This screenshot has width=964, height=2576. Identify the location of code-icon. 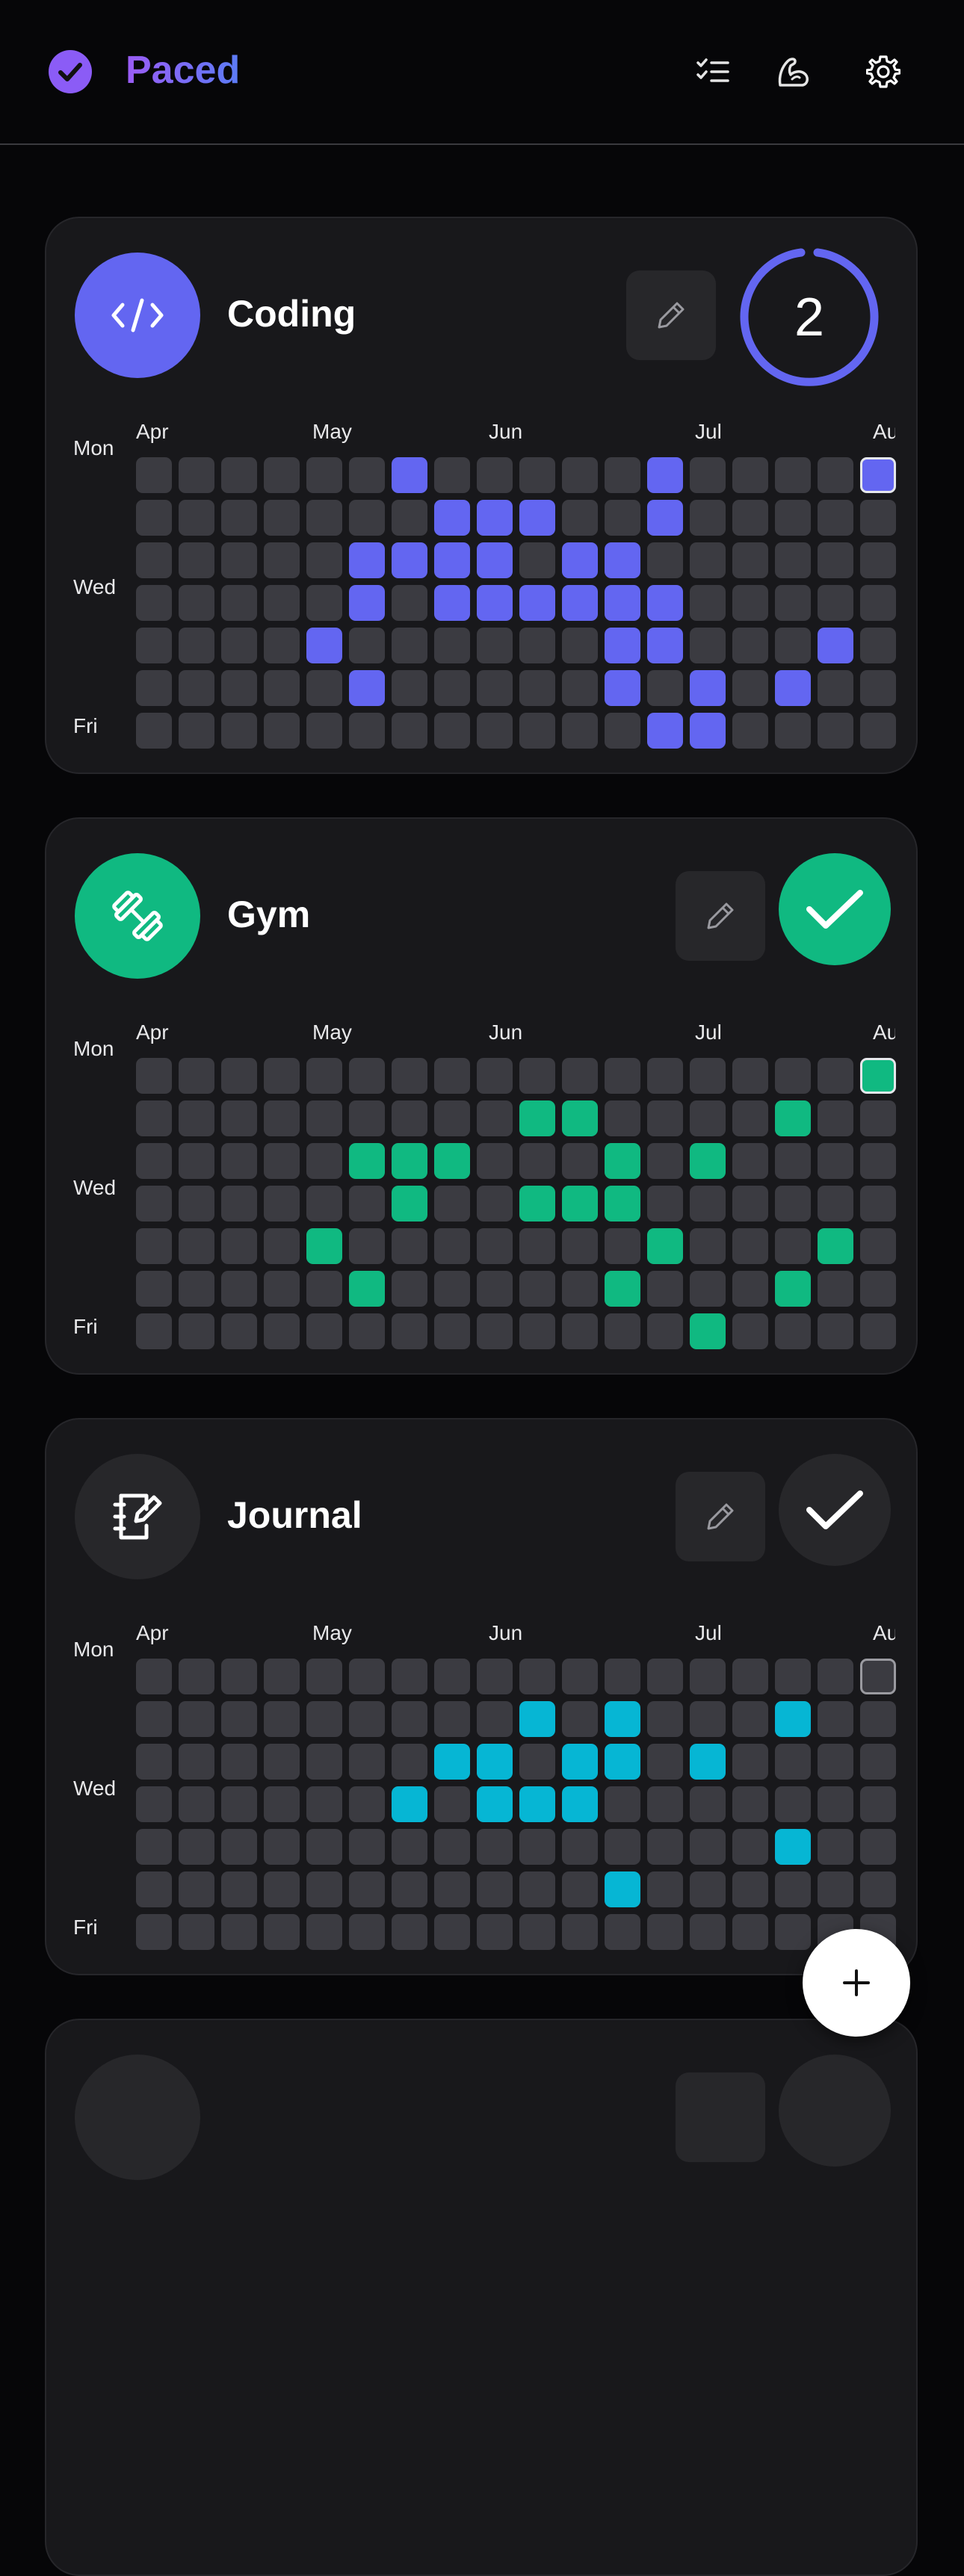
(137, 315).